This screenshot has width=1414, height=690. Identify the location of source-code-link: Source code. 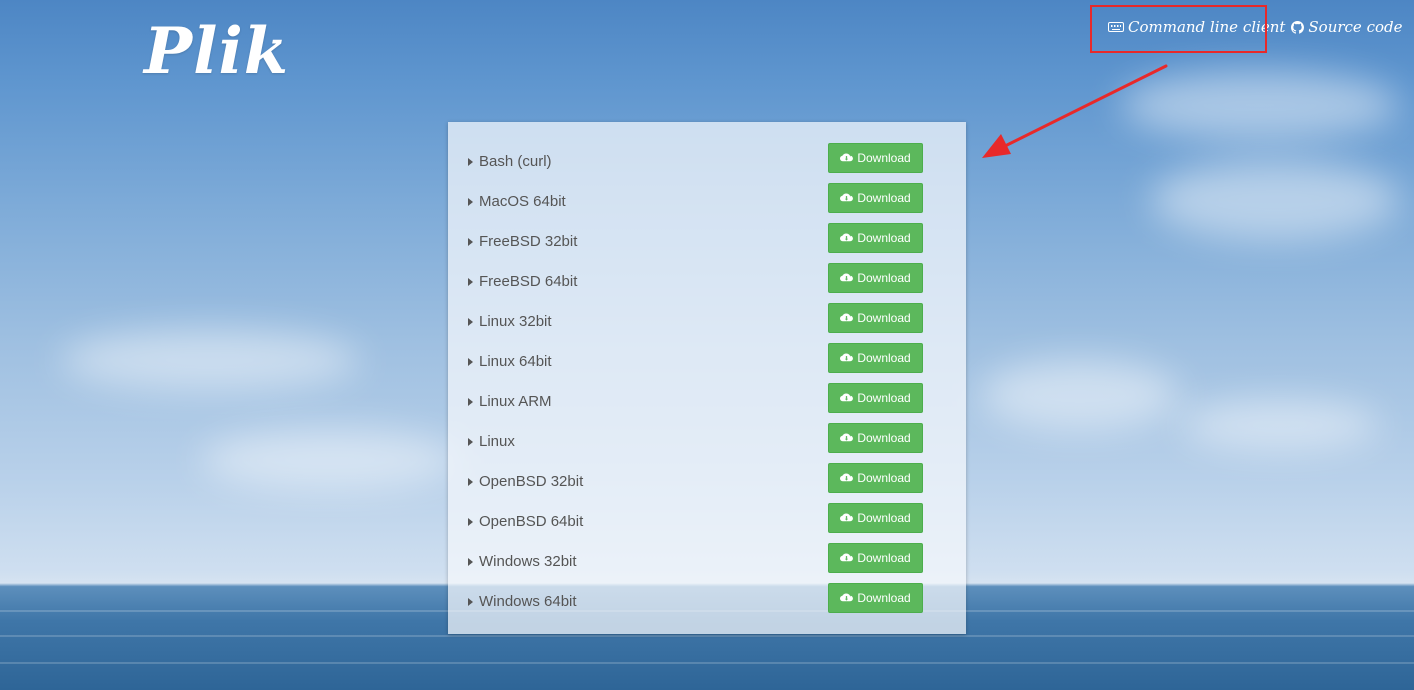
(1347, 27).